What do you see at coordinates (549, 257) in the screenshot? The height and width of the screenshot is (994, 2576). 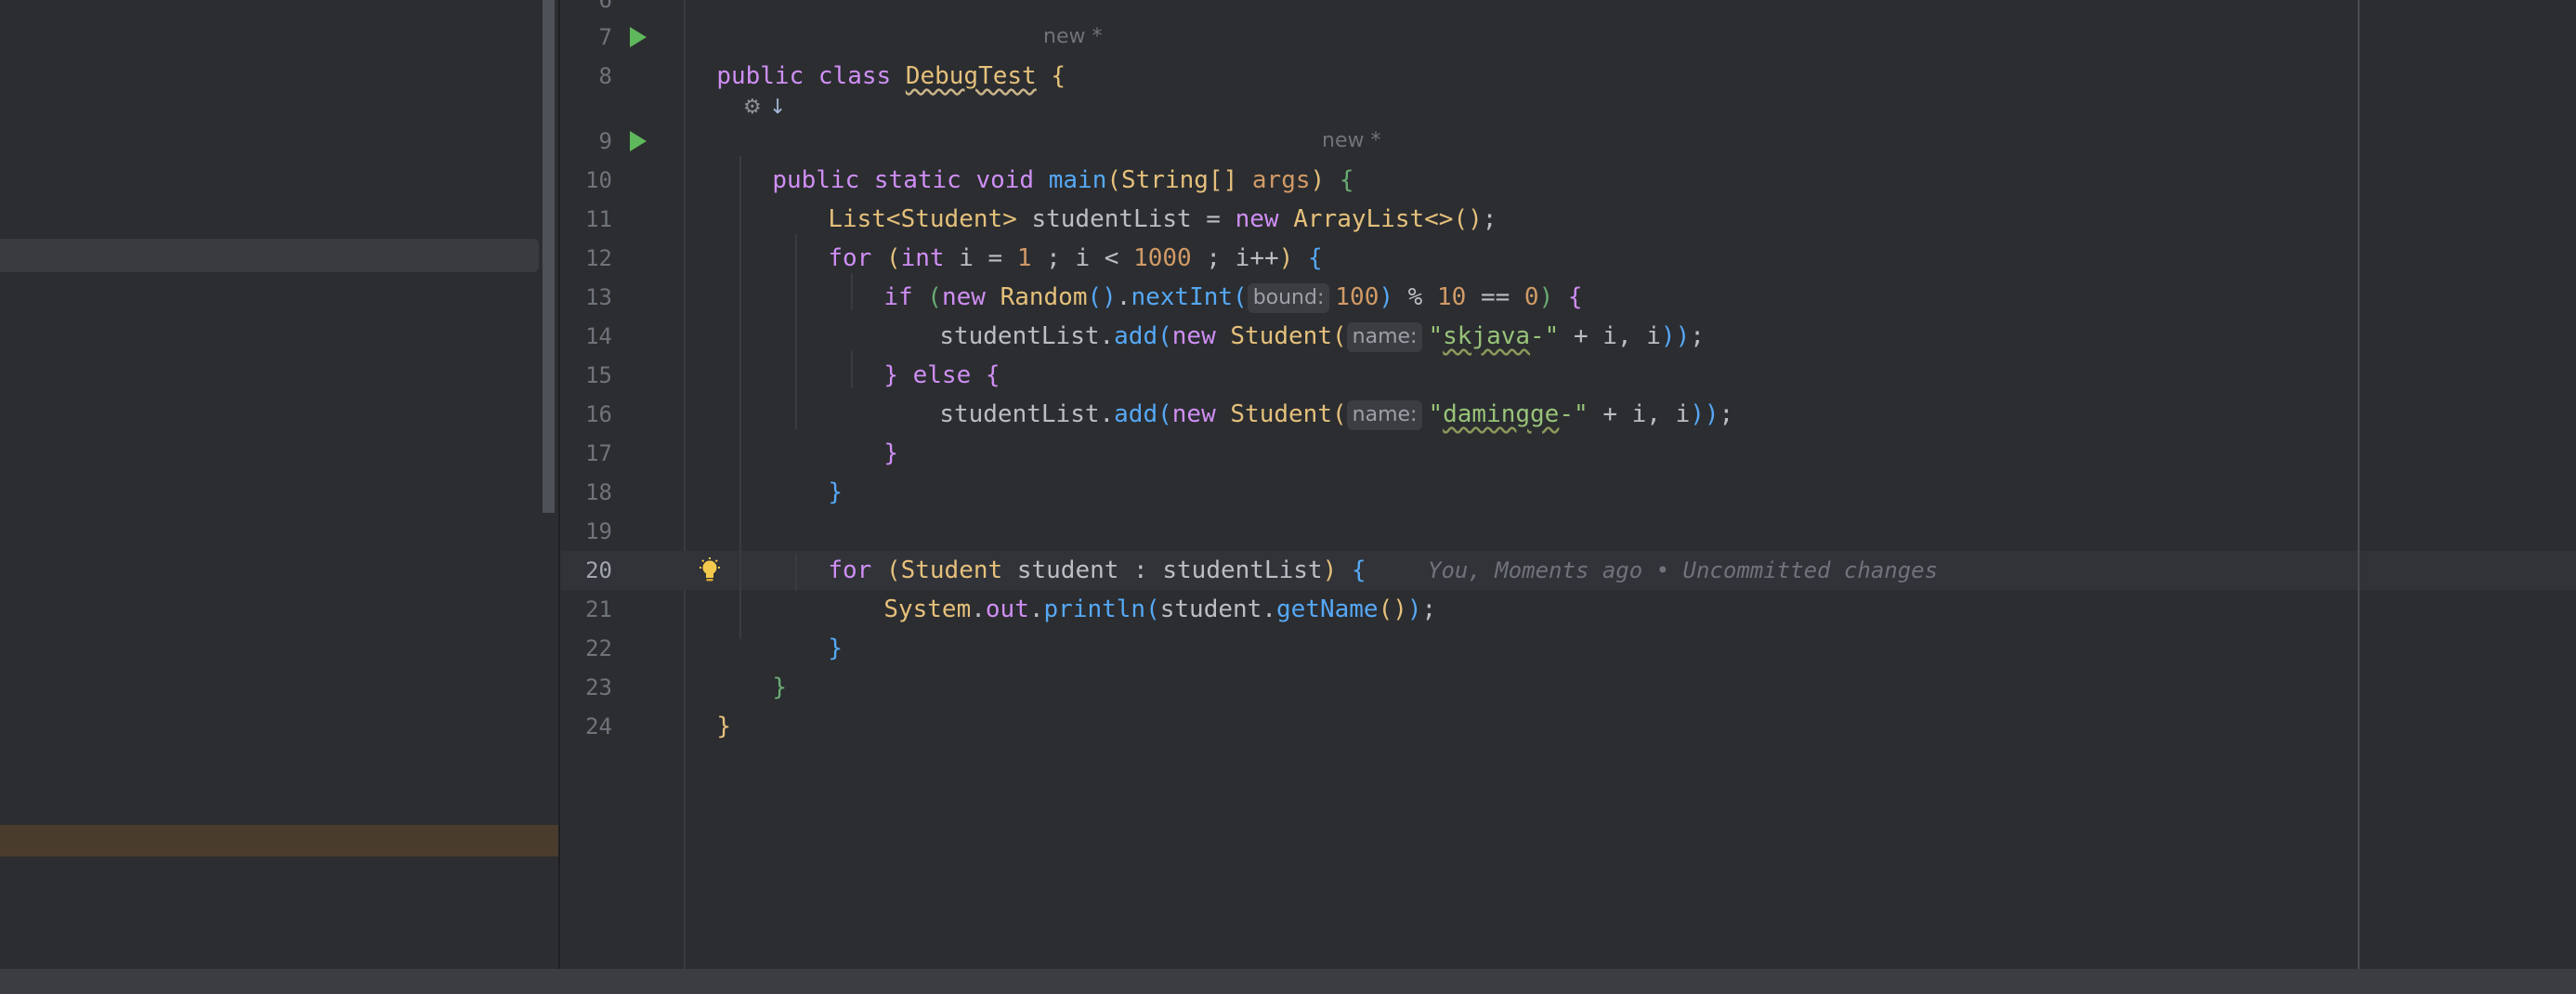 I see `panel-scrollbar` at bounding box center [549, 257].